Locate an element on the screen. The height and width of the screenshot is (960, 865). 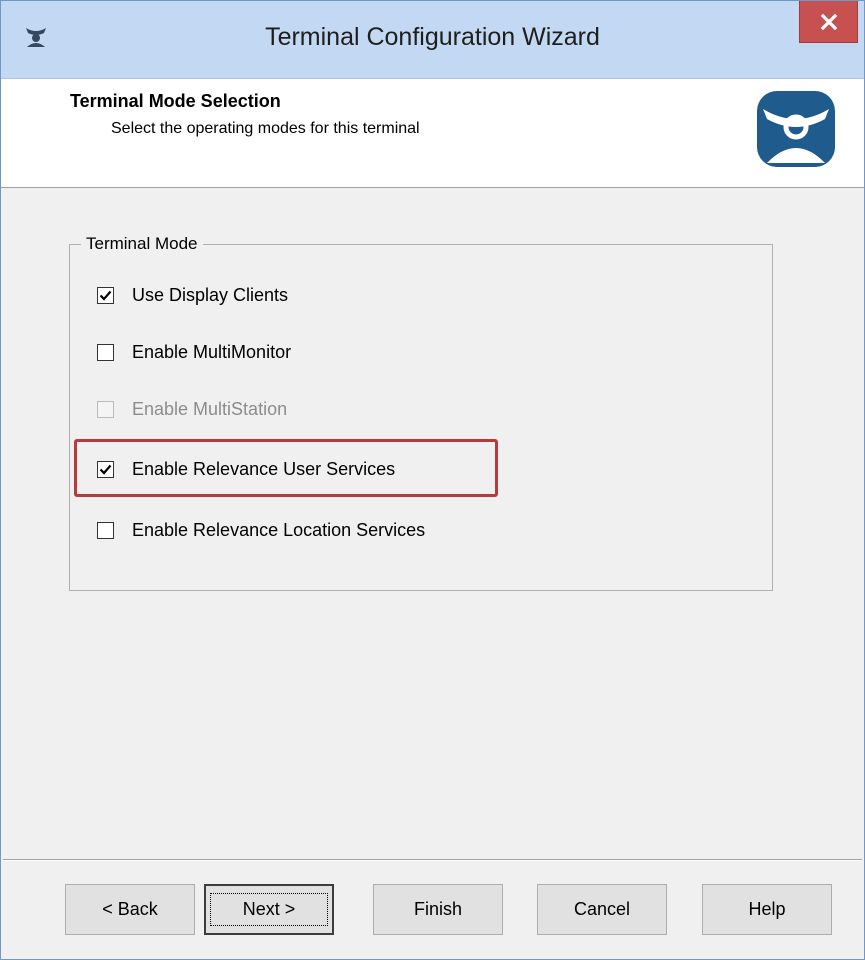
help-button-label: Help is located at coordinates (767, 909).